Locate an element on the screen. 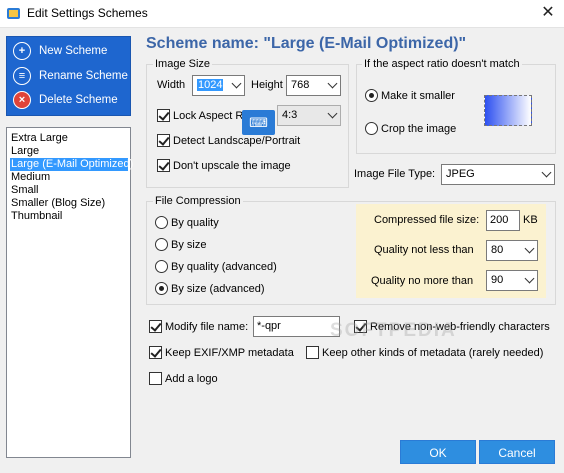  file-type-value: JPEG is located at coordinates (460, 174).